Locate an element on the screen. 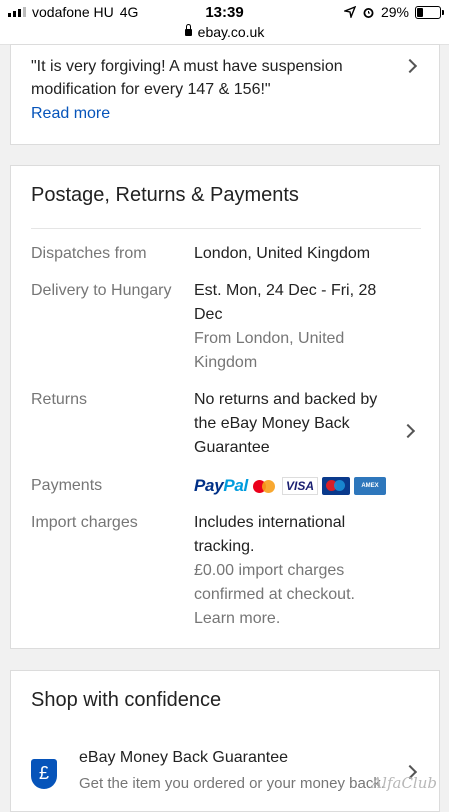  section-title: Postage, Returns & Payments is located at coordinates (165, 195).